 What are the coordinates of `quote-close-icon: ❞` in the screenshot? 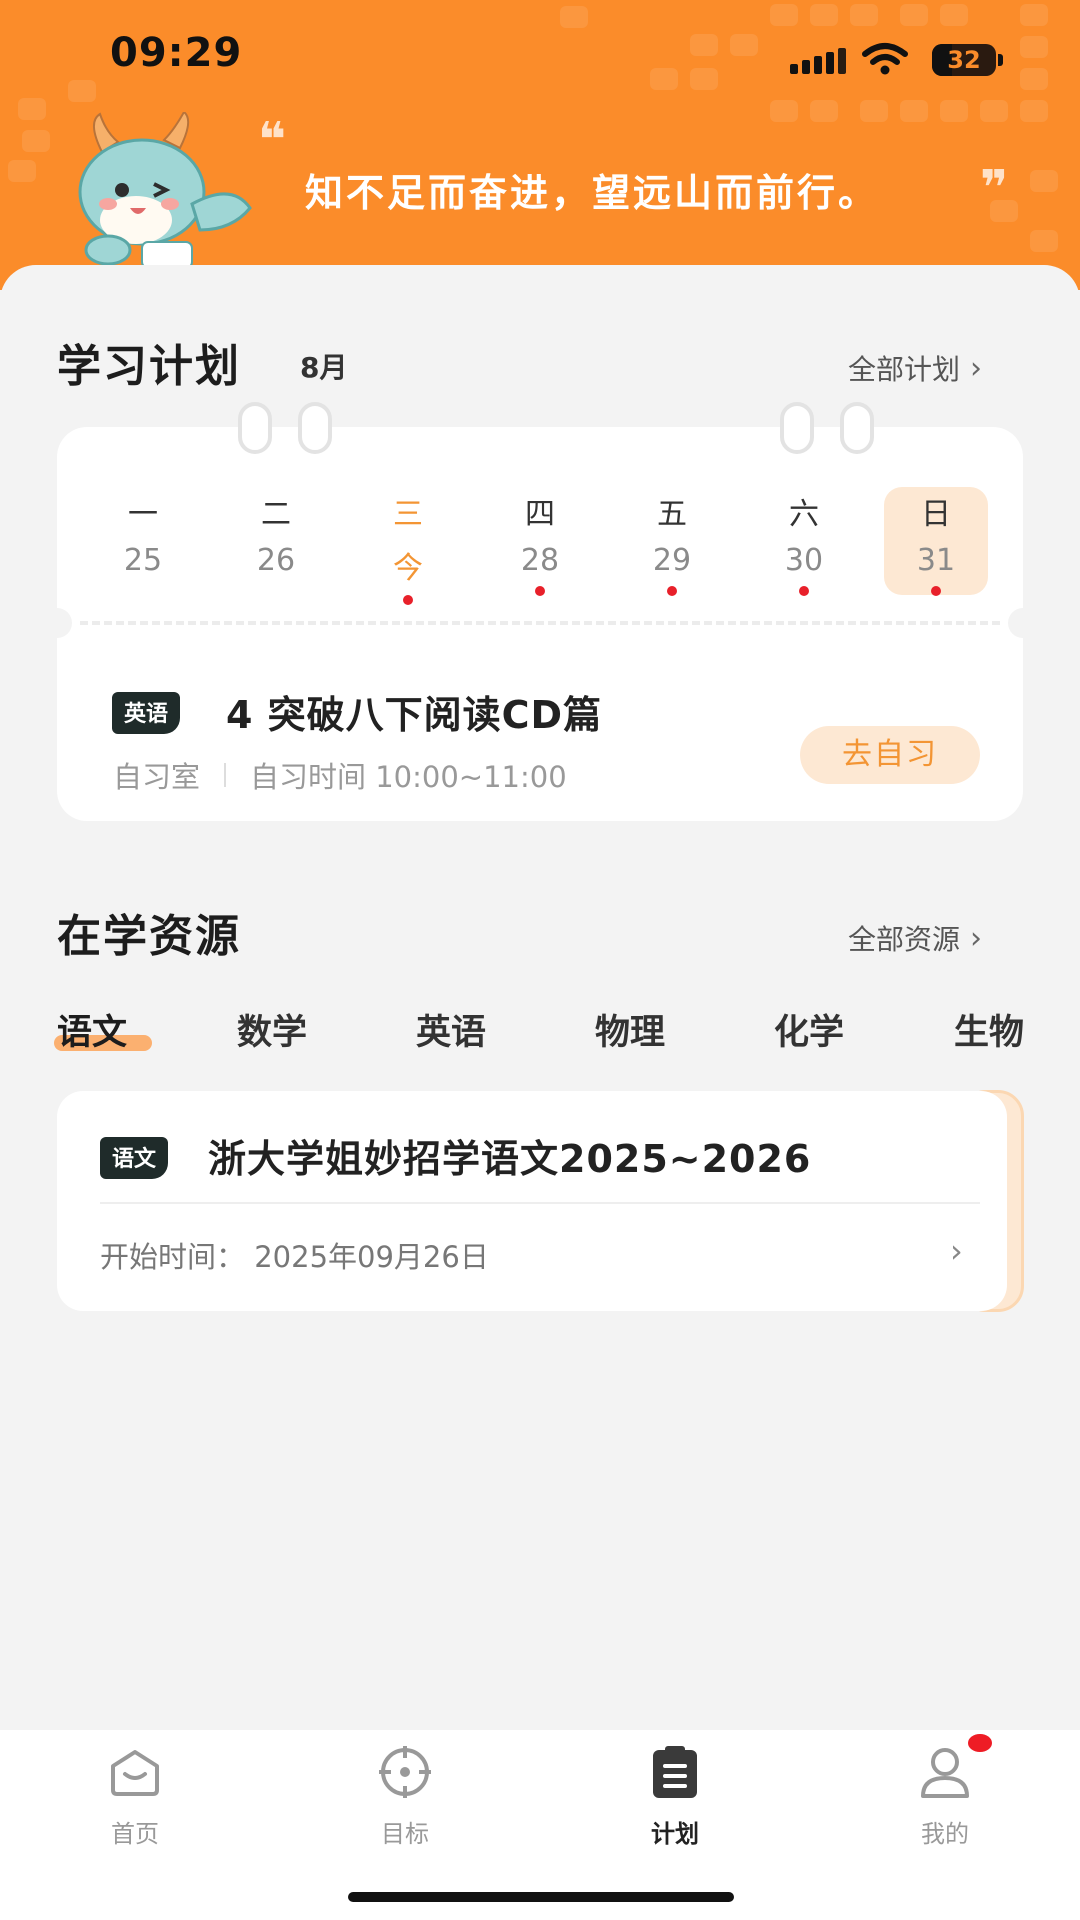 It's located at (994, 188).